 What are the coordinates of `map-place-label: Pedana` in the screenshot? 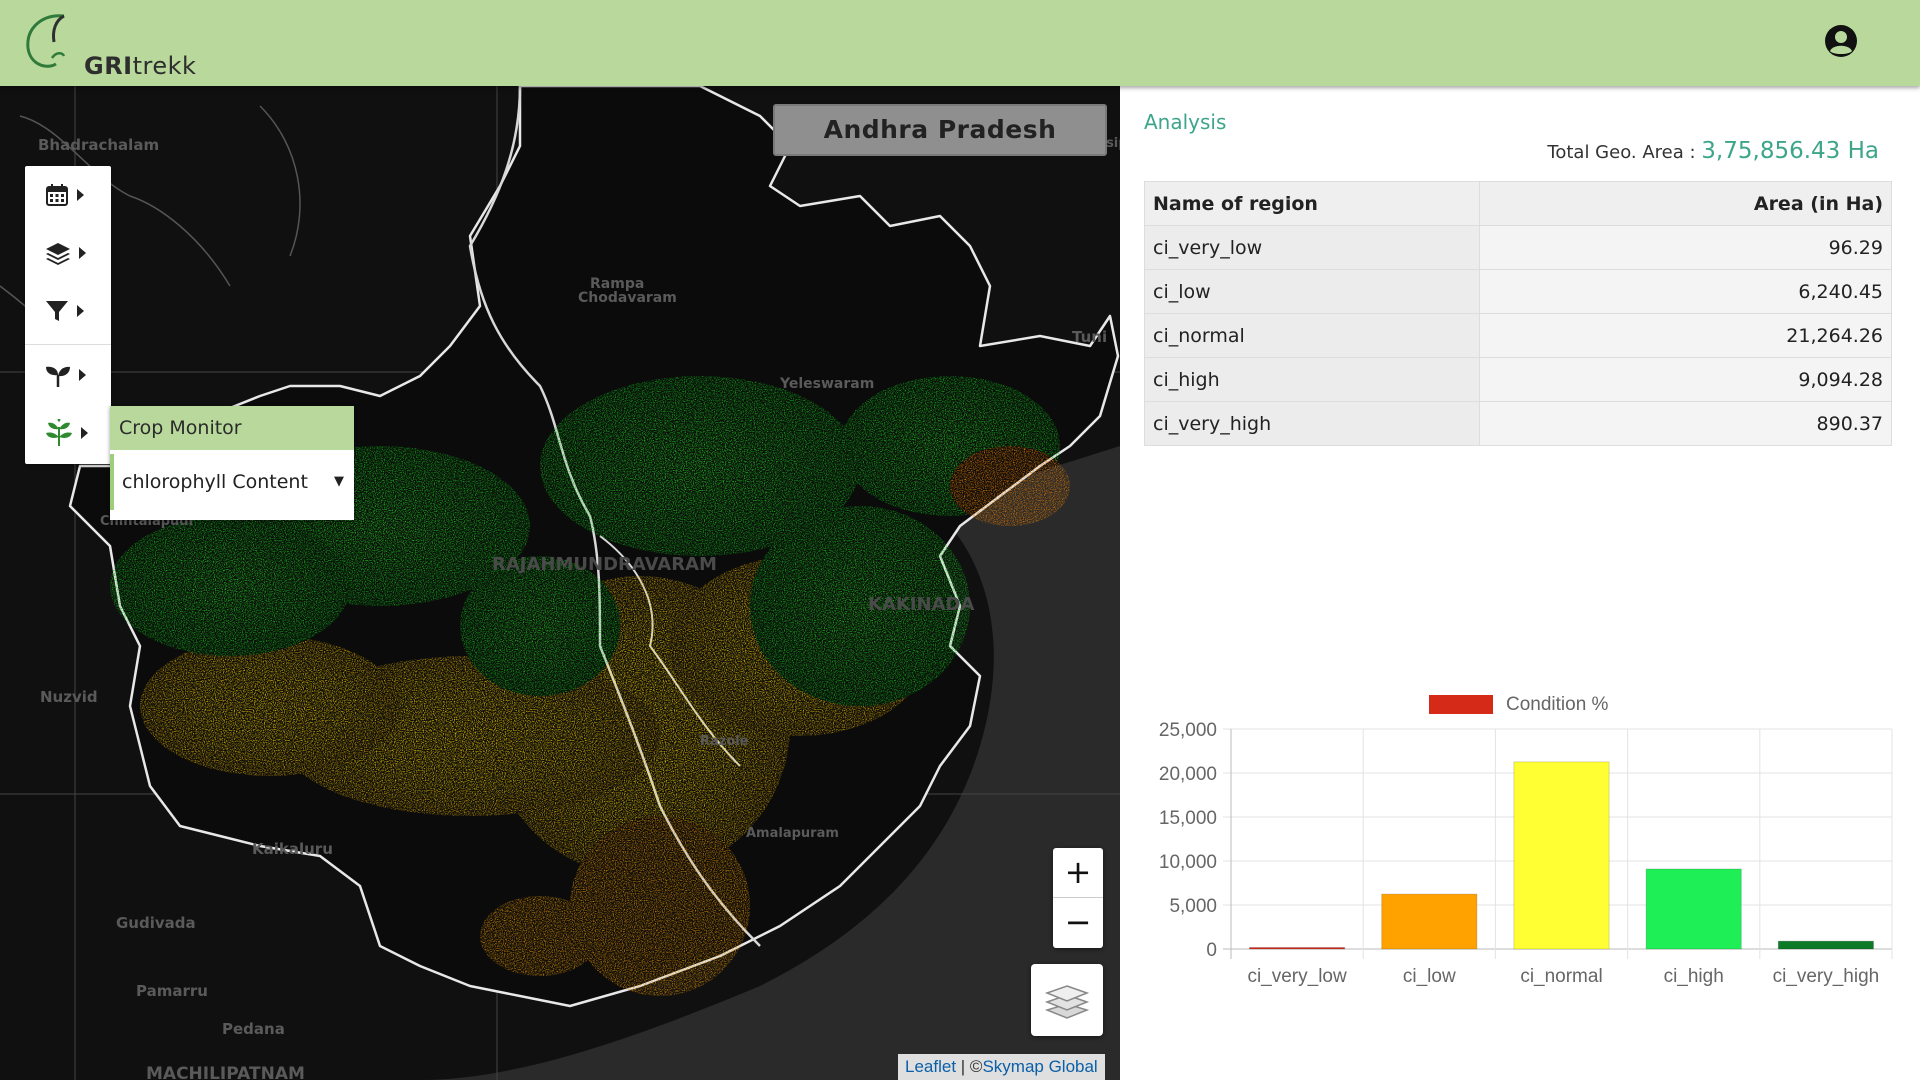 It's located at (253, 1029).